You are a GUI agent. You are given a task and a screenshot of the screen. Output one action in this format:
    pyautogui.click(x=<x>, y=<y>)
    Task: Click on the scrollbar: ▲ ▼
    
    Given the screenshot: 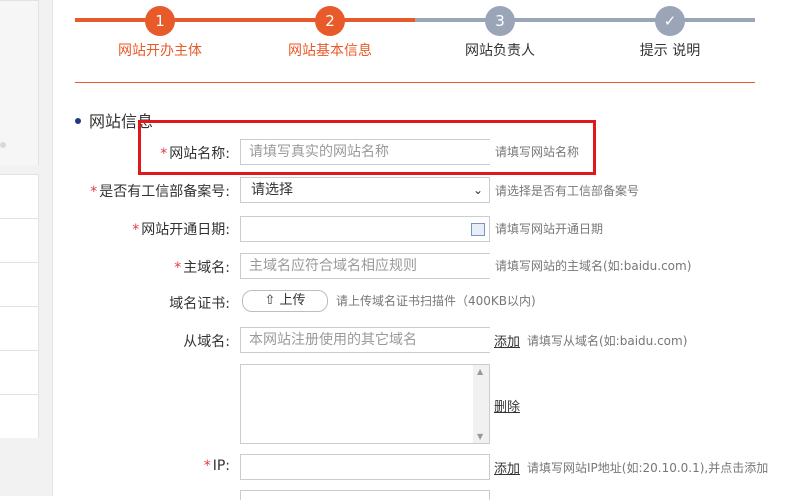 What is the action you would take?
    pyautogui.click(x=481, y=404)
    